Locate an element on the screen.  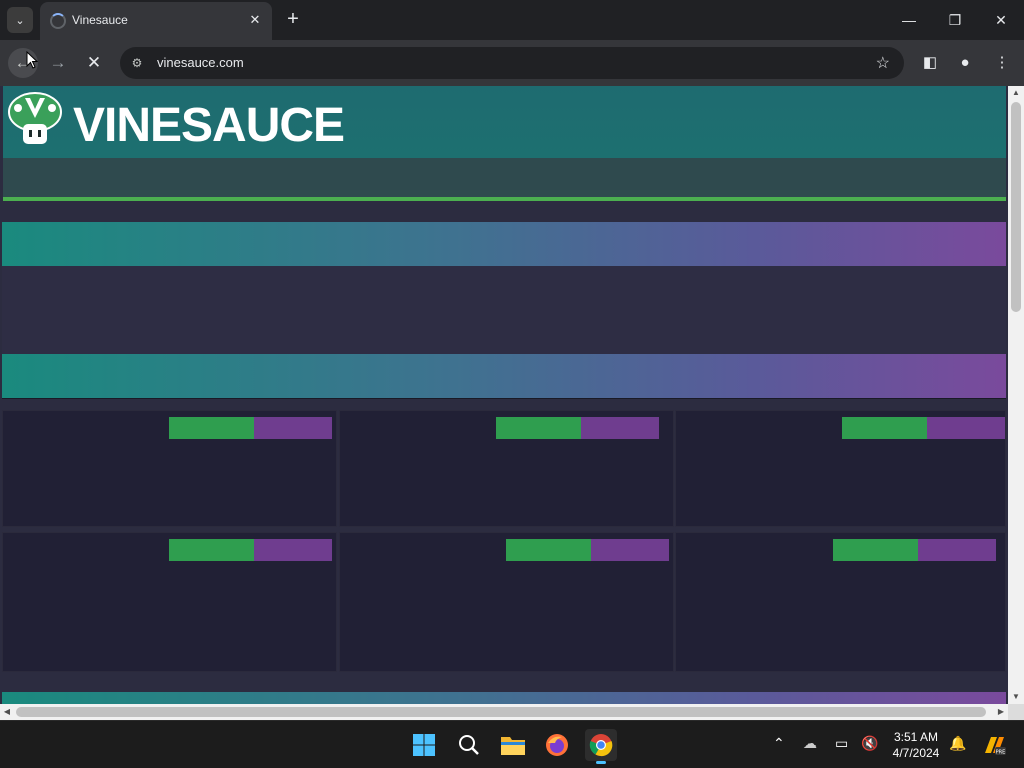
scroll-left-icon: ◀ is located at coordinates (7, 712).